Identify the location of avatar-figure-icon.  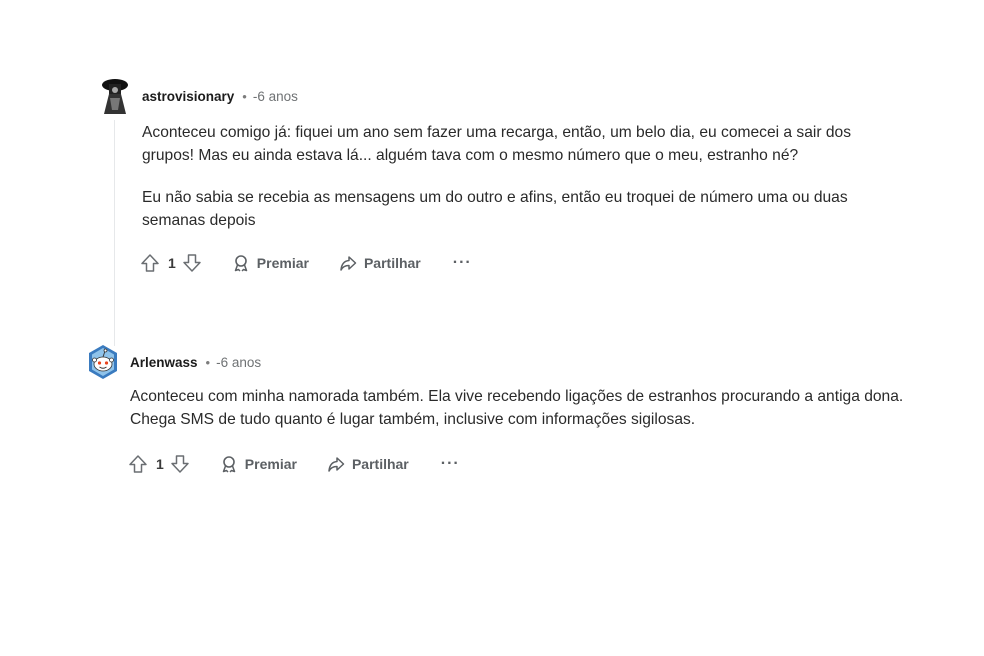
(115, 96).